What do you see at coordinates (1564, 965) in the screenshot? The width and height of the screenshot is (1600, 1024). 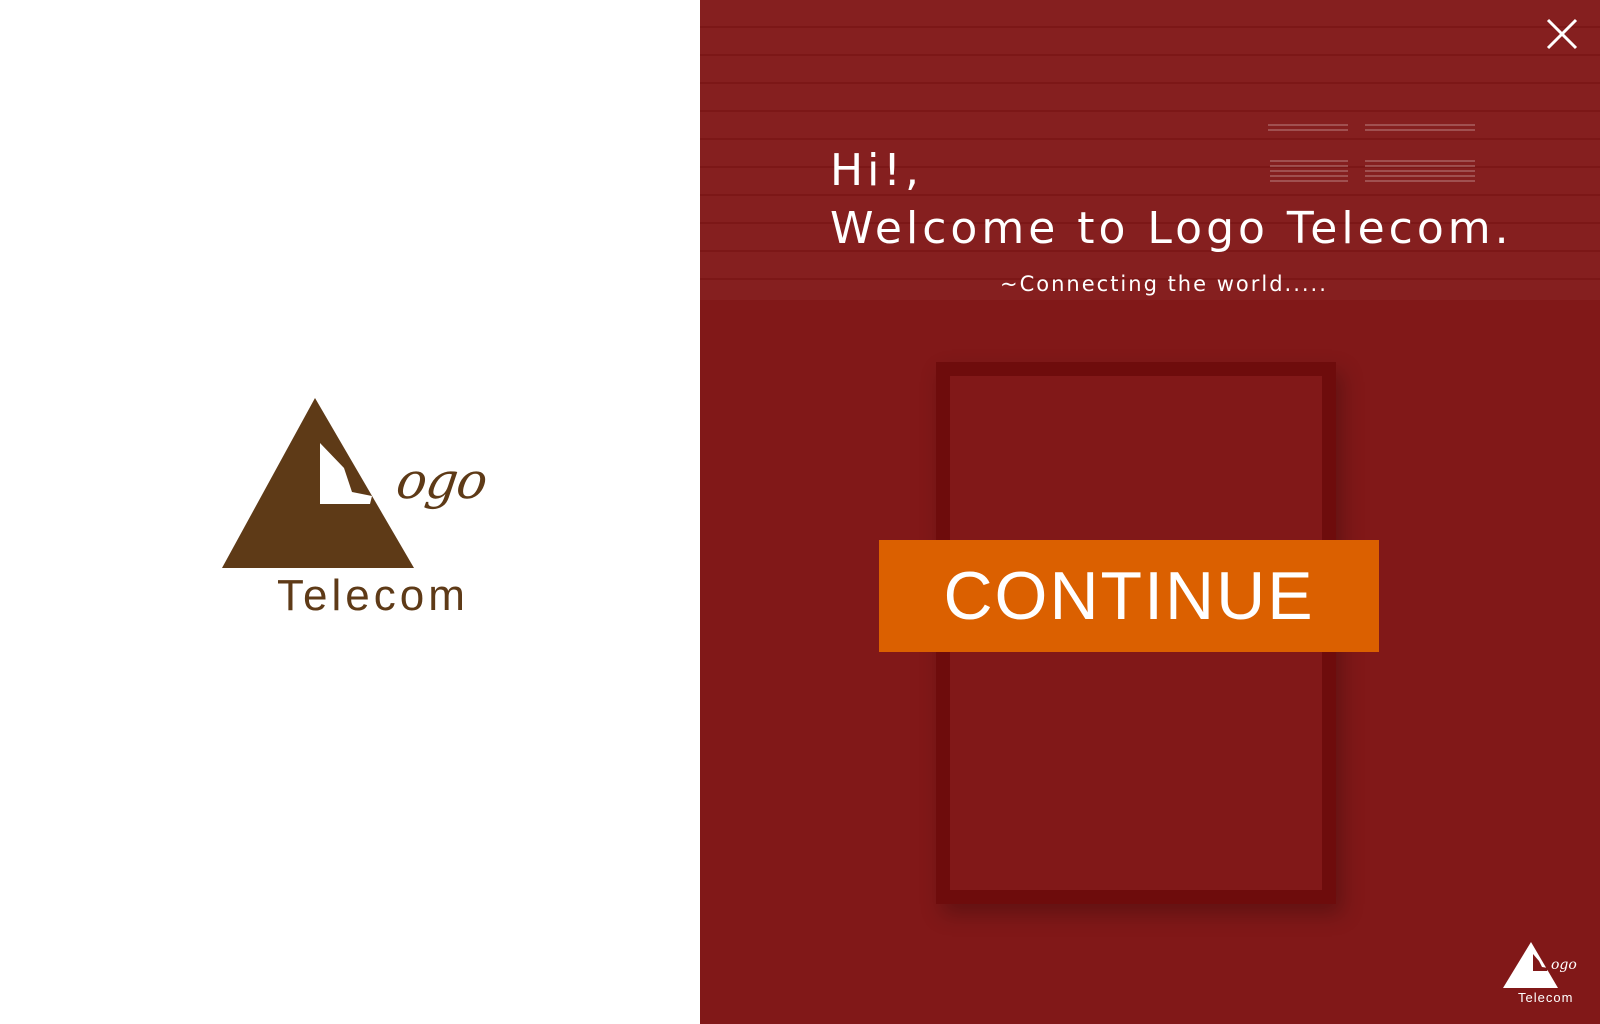 I see `mini-brand-script-text: ogo` at bounding box center [1564, 965].